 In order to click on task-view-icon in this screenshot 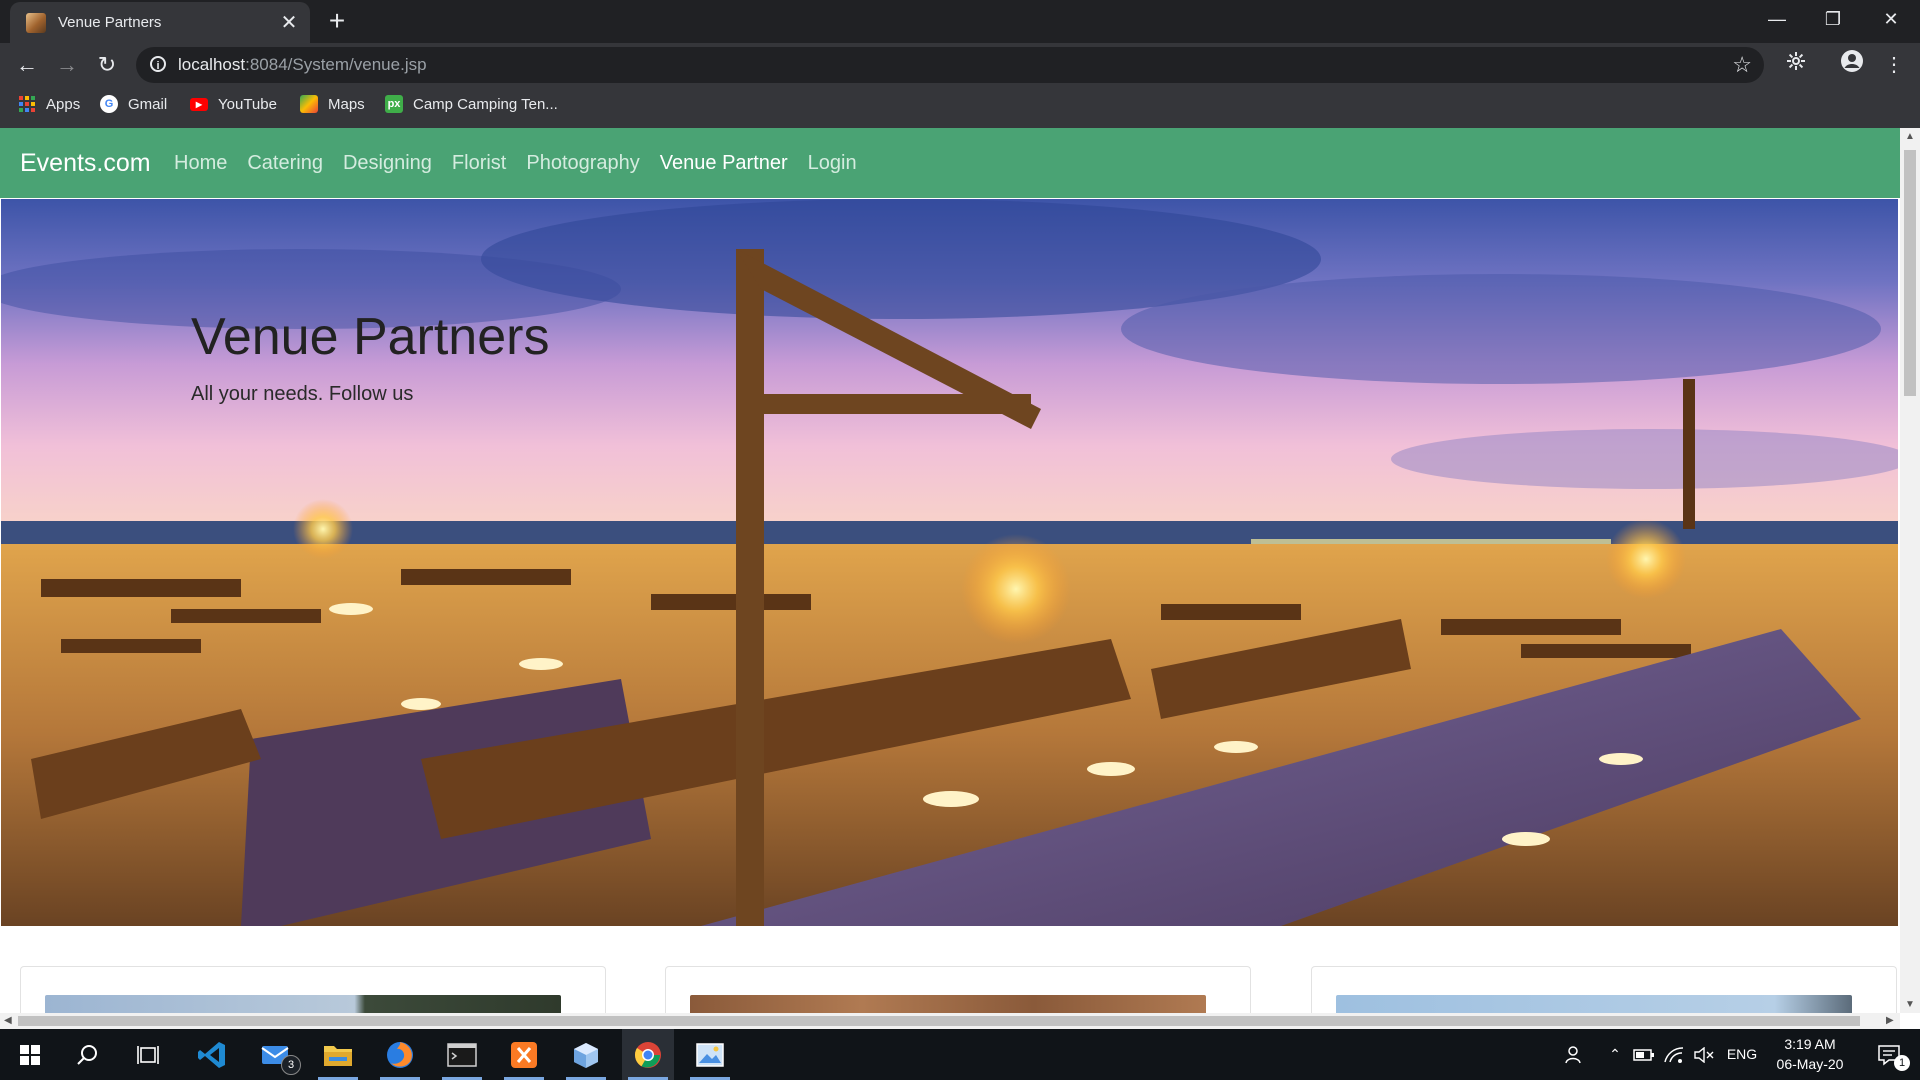, I will do `click(148, 1054)`.